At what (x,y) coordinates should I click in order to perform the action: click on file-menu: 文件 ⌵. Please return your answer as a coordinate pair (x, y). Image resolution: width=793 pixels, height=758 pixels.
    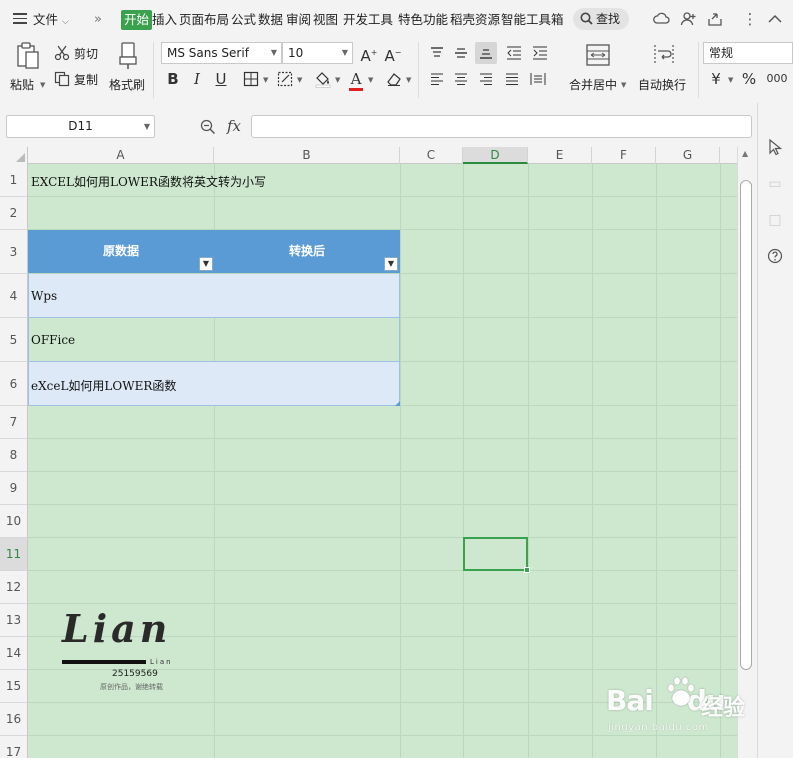
    Looking at the image, I should click on (51, 20).